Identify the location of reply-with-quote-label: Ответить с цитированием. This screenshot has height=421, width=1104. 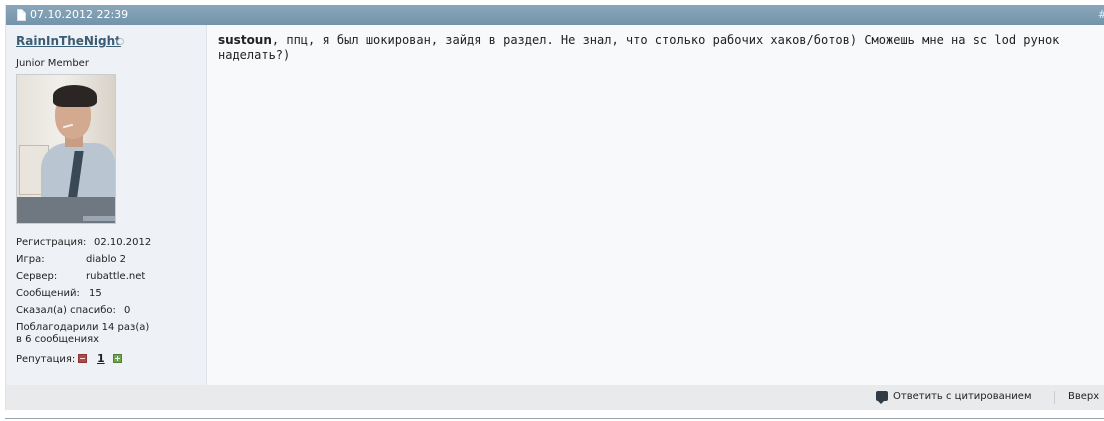
(962, 396).